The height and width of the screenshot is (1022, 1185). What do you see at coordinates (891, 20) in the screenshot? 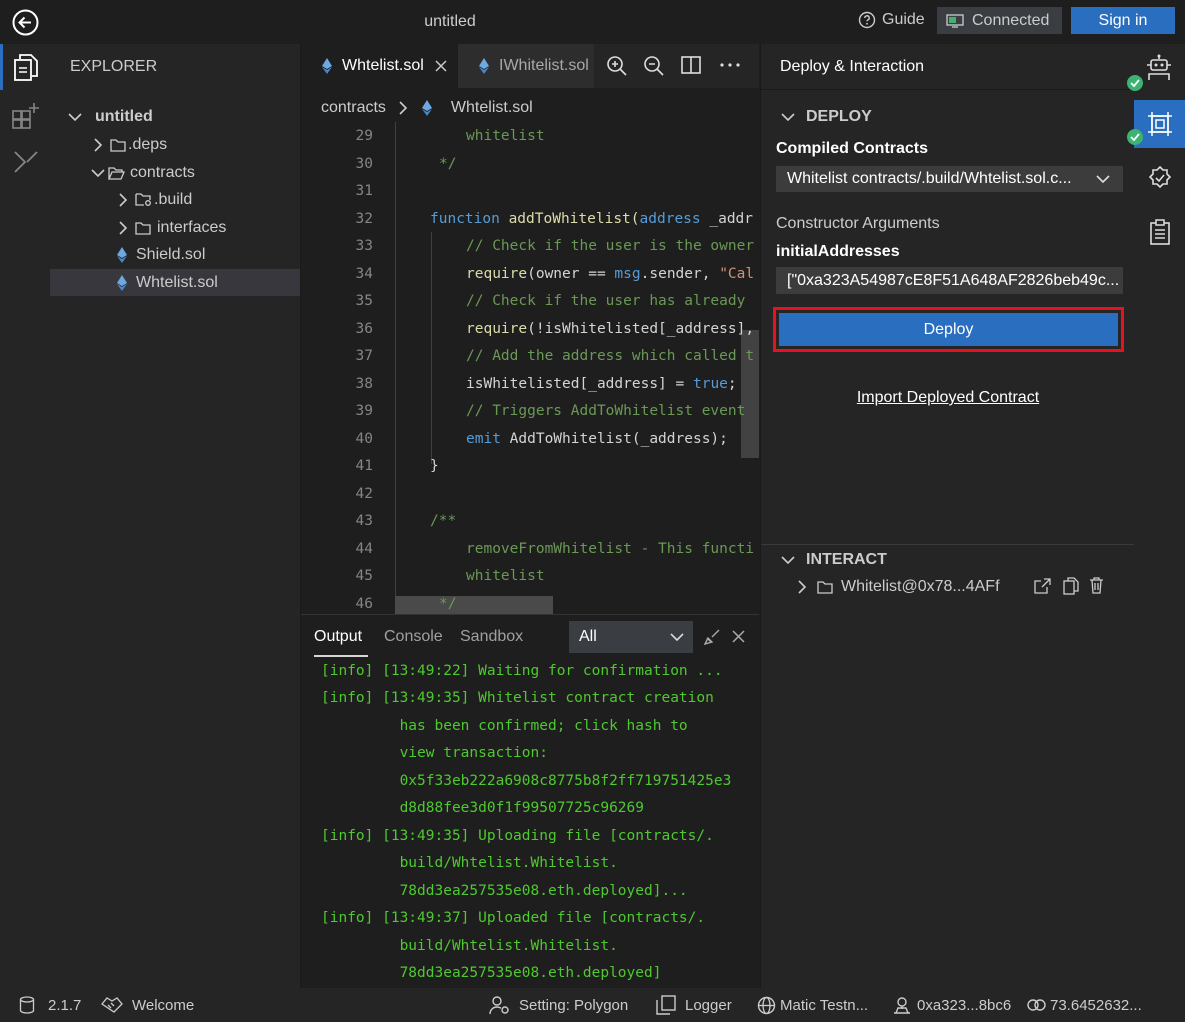
I see `guide-button: Guide` at bounding box center [891, 20].